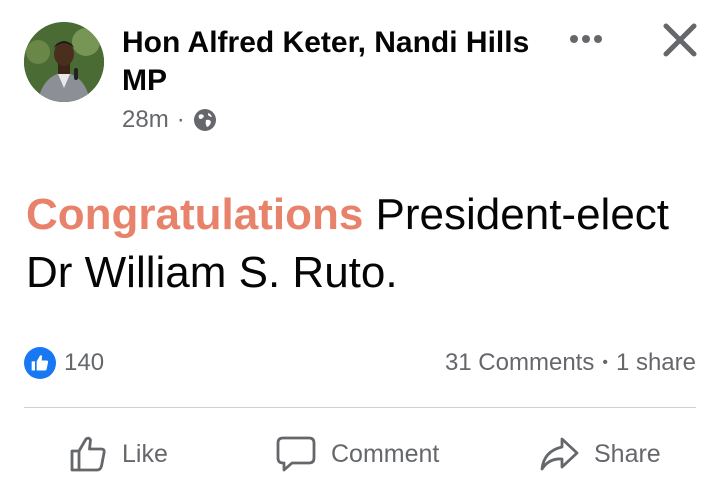  I want to click on post-text-highlight: Congratulations, so click(195, 214).